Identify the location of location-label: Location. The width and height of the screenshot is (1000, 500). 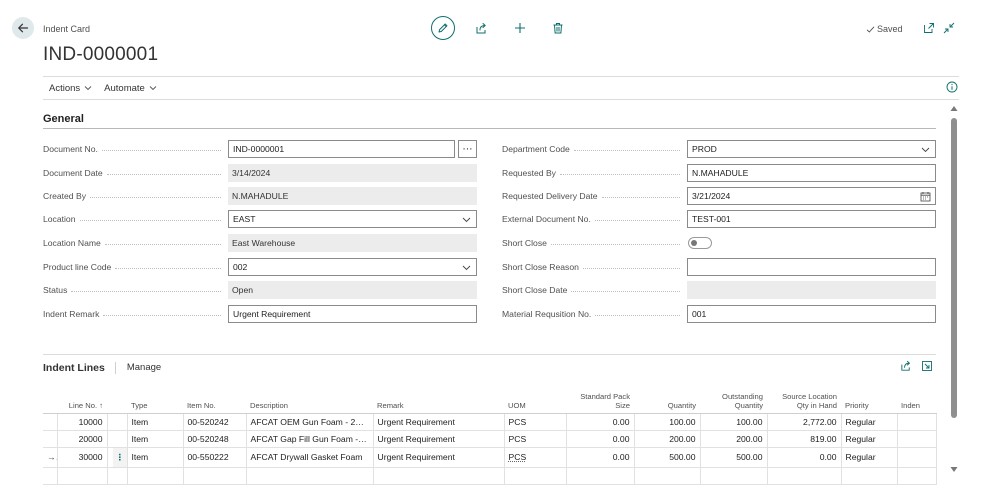
(59, 219).